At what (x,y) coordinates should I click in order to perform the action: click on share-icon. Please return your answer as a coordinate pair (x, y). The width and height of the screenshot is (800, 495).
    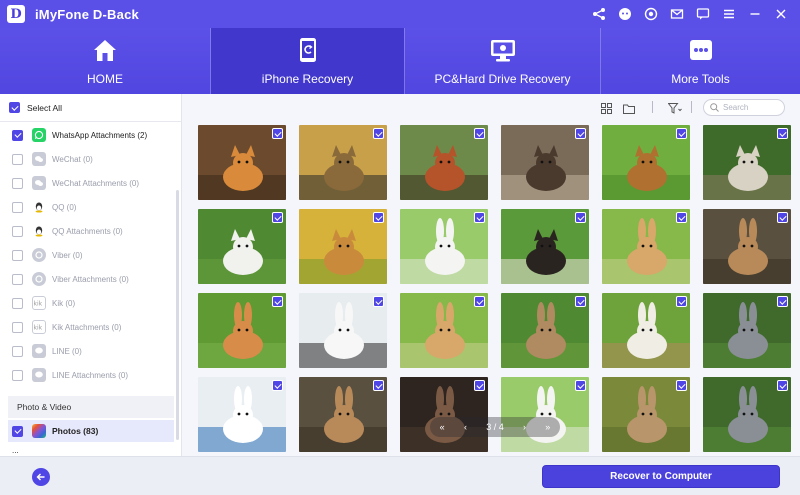
    Looking at the image, I should click on (599, 14).